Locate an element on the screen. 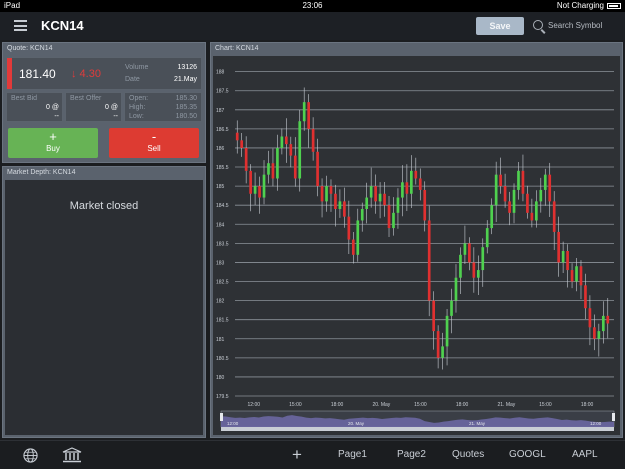 The image size is (625, 469). navigator-scrollbar is located at coordinates (417, 429).